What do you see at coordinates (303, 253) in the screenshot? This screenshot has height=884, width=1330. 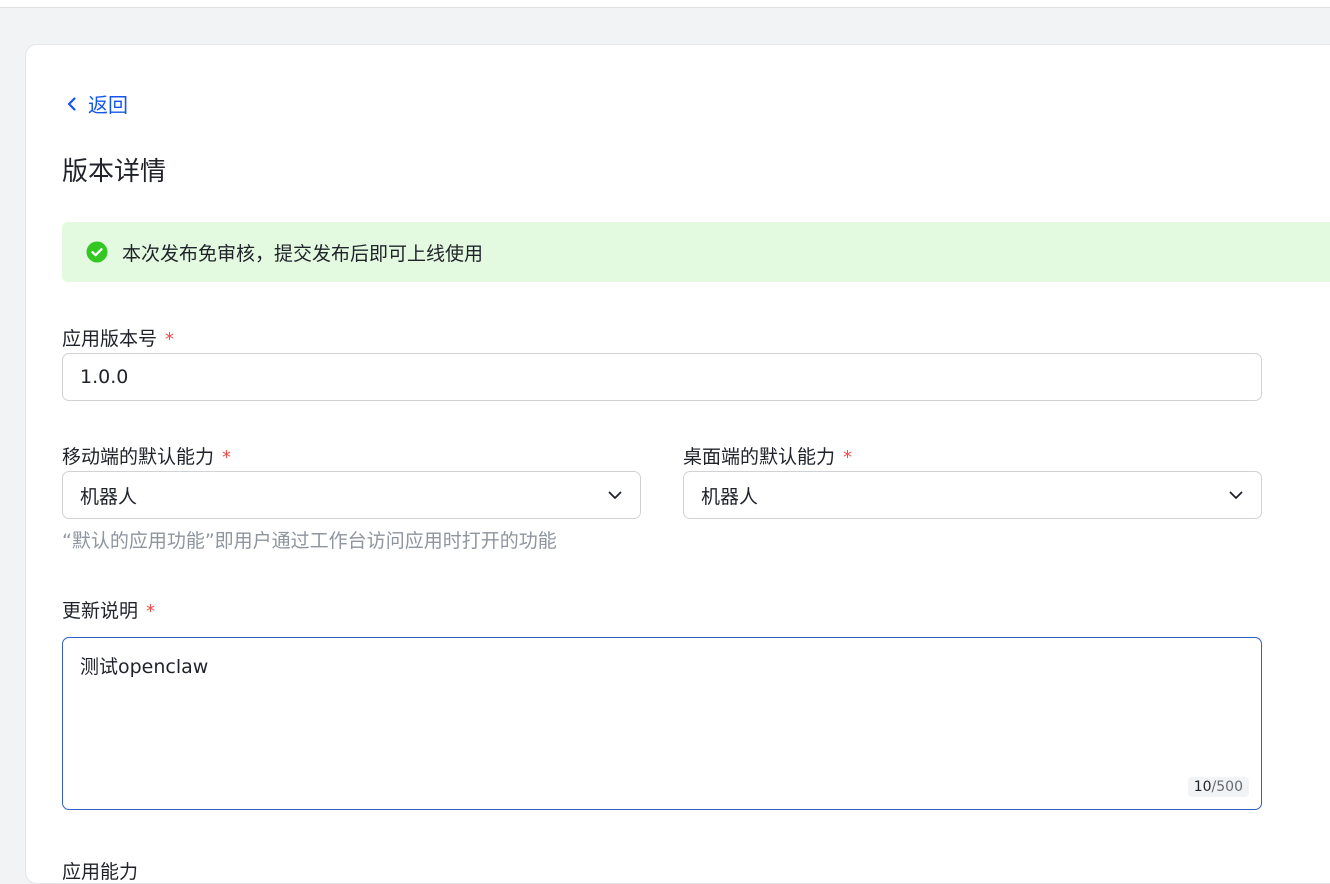 I see `notice-text: 本次发布免审核，提交发布后即可上线使用` at bounding box center [303, 253].